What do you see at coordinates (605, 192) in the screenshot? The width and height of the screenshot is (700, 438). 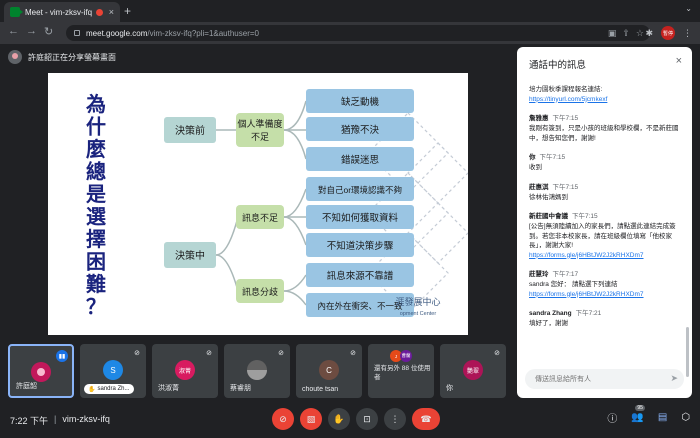 I see `chat-message: 莊惠淇 下午7:15 徐林佑鴻媽到` at bounding box center [605, 192].